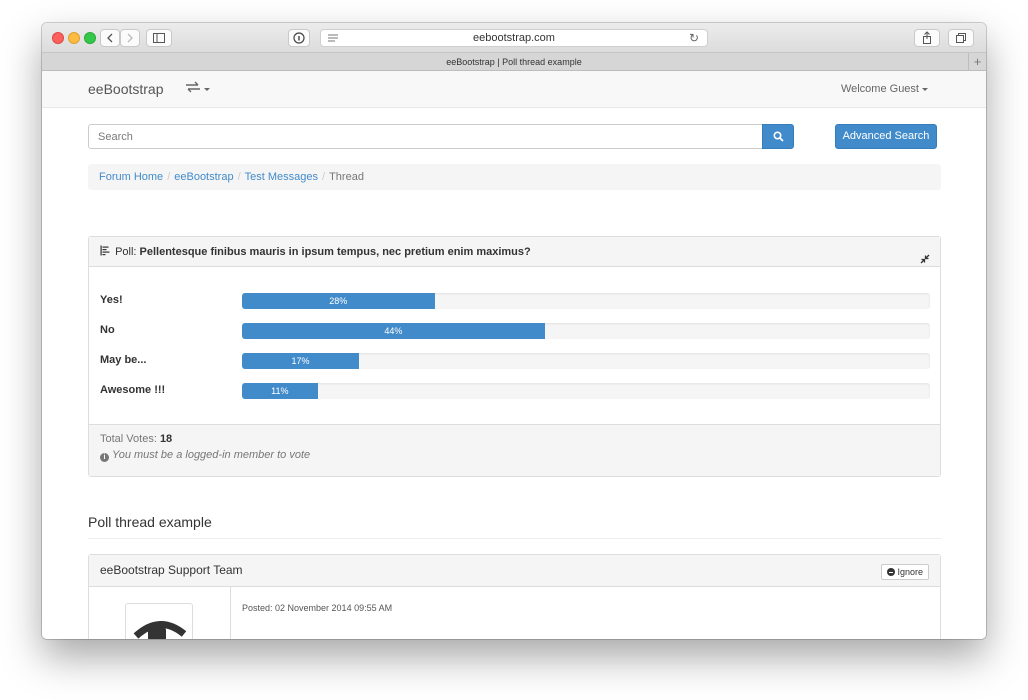 This screenshot has height=700, width=1028. I want to click on info-icon: i, so click(104, 457).